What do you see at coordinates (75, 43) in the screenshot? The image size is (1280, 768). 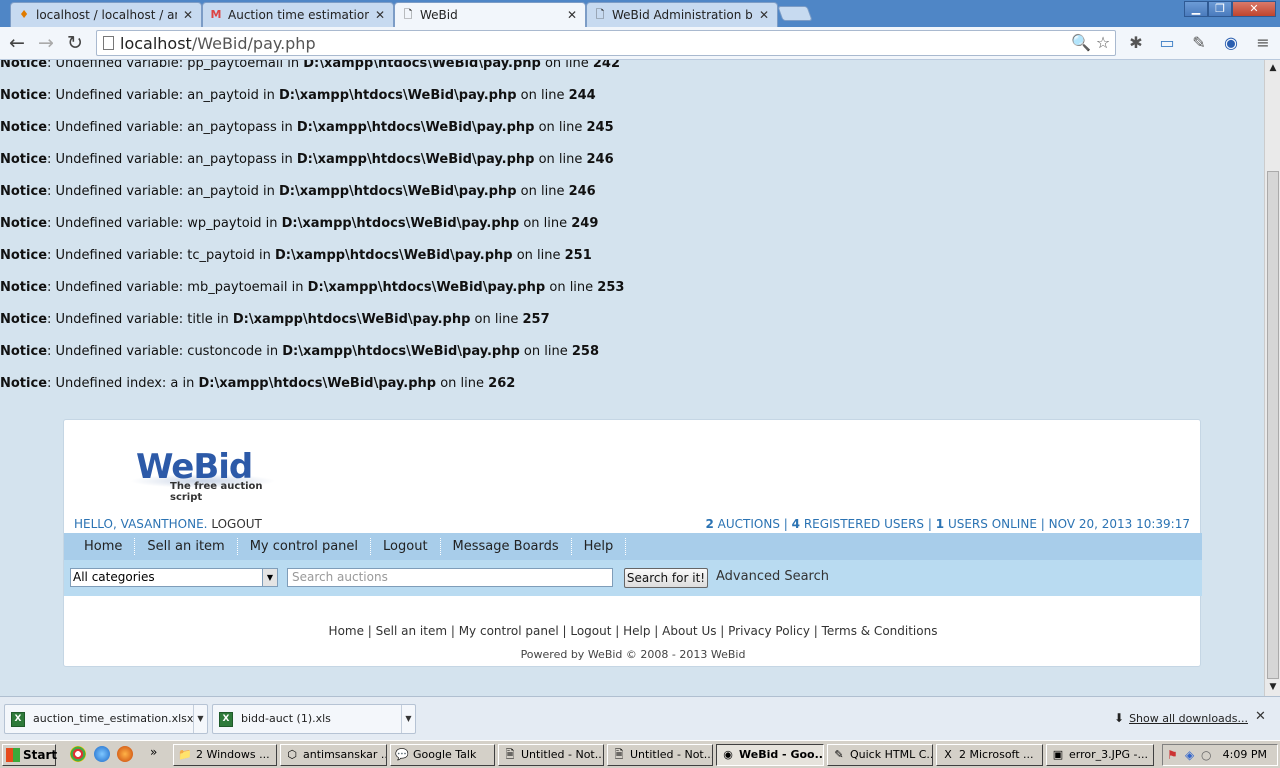 I see `reload-icon: ↻` at bounding box center [75, 43].